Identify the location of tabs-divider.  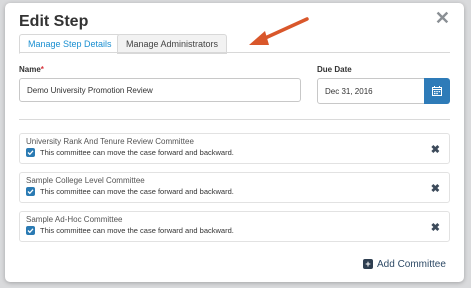
(234, 52).